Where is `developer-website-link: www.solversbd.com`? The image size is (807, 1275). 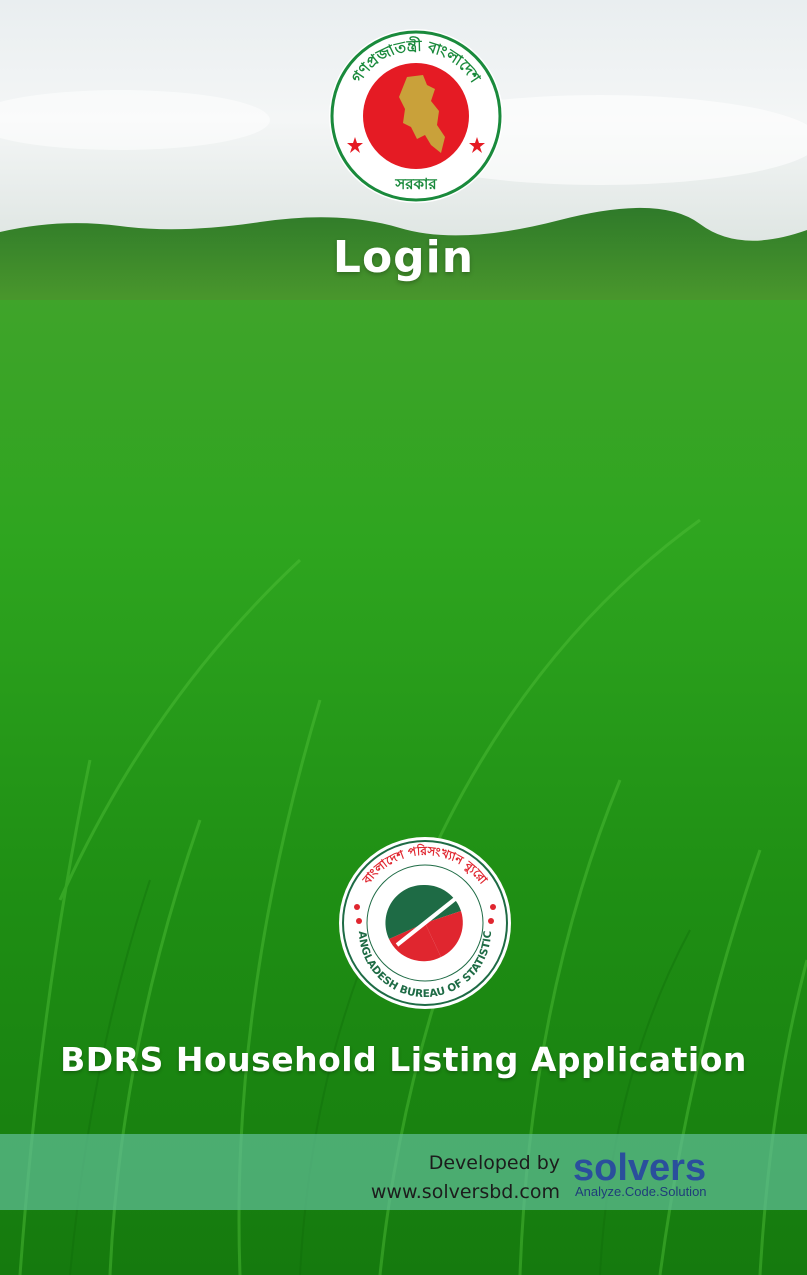 developer-website-link: www.solversbd.com is located at coordinates (465, 1192).